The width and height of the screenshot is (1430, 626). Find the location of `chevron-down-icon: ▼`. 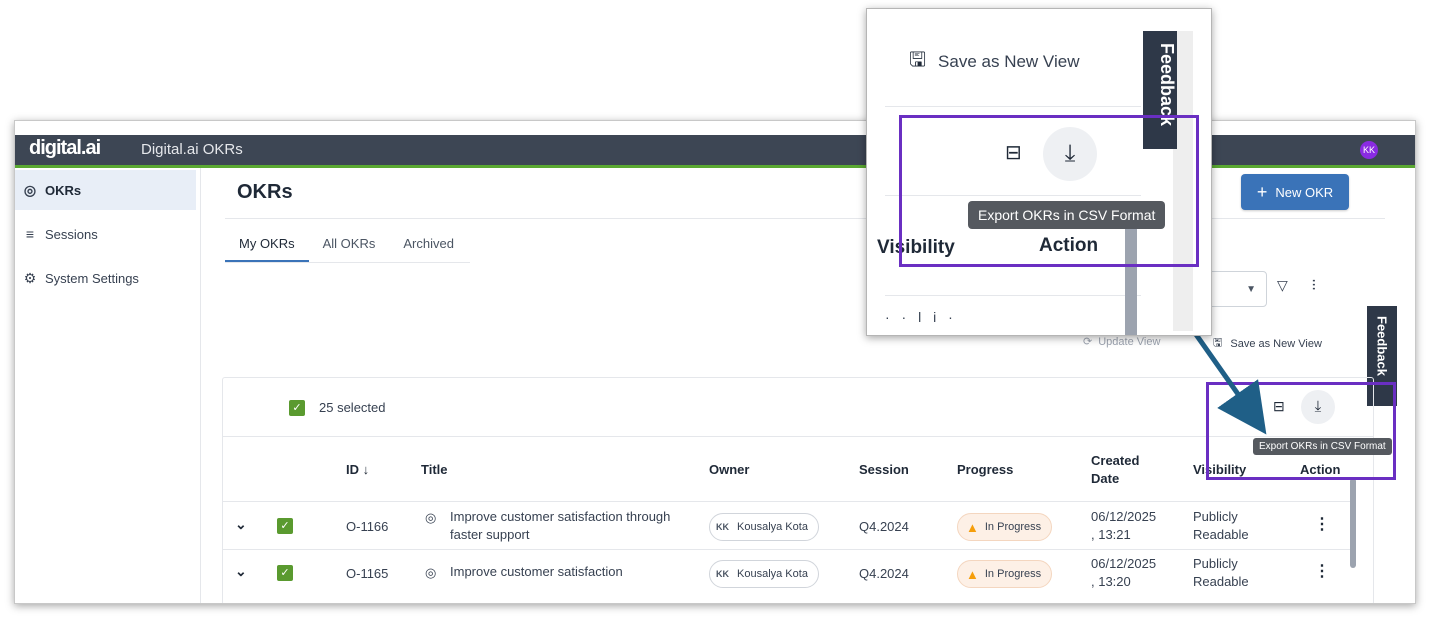

chevron-down-icon: ▼ is located at coordinates (1251, 289).